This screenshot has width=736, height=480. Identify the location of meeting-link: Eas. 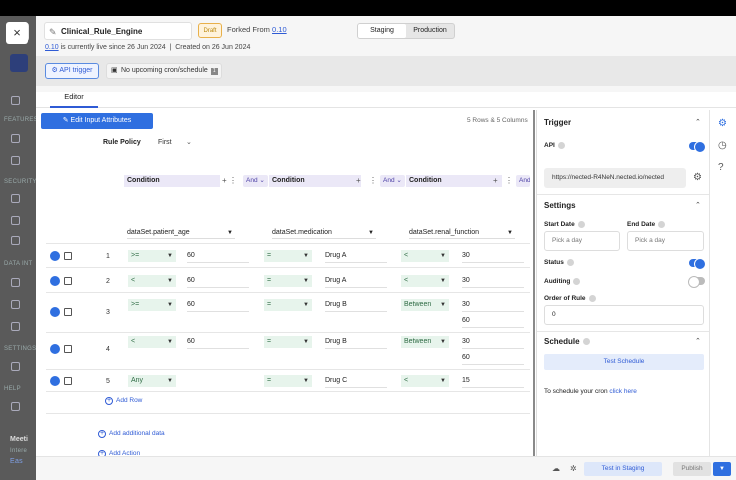
(16, 461).